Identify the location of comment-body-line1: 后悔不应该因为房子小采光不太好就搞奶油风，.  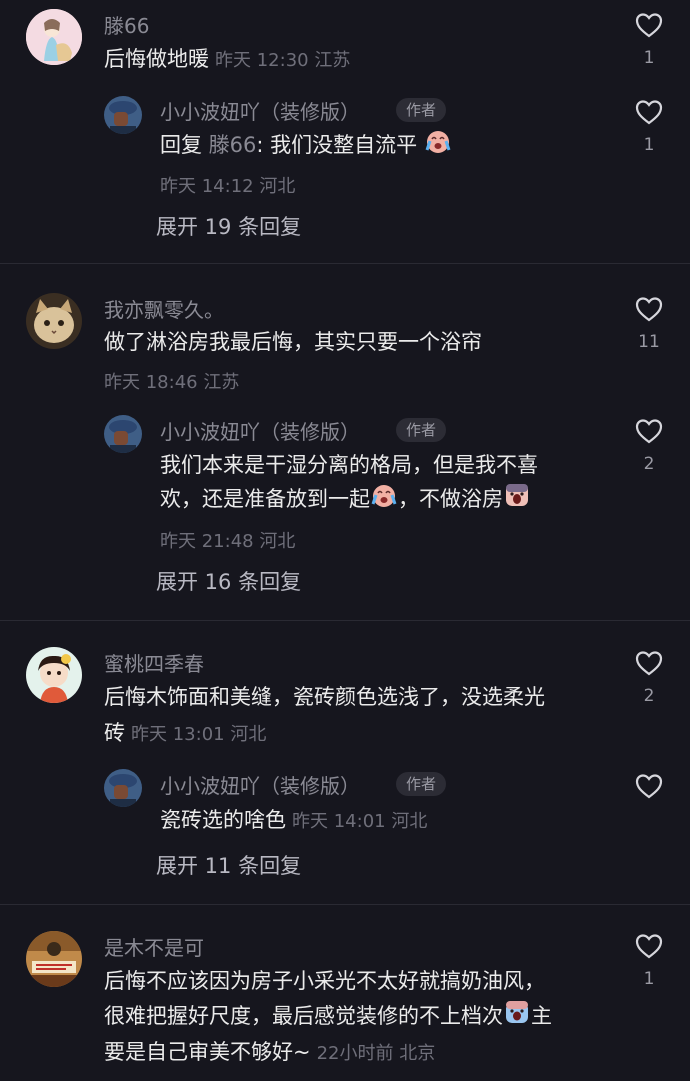
(324, 981).